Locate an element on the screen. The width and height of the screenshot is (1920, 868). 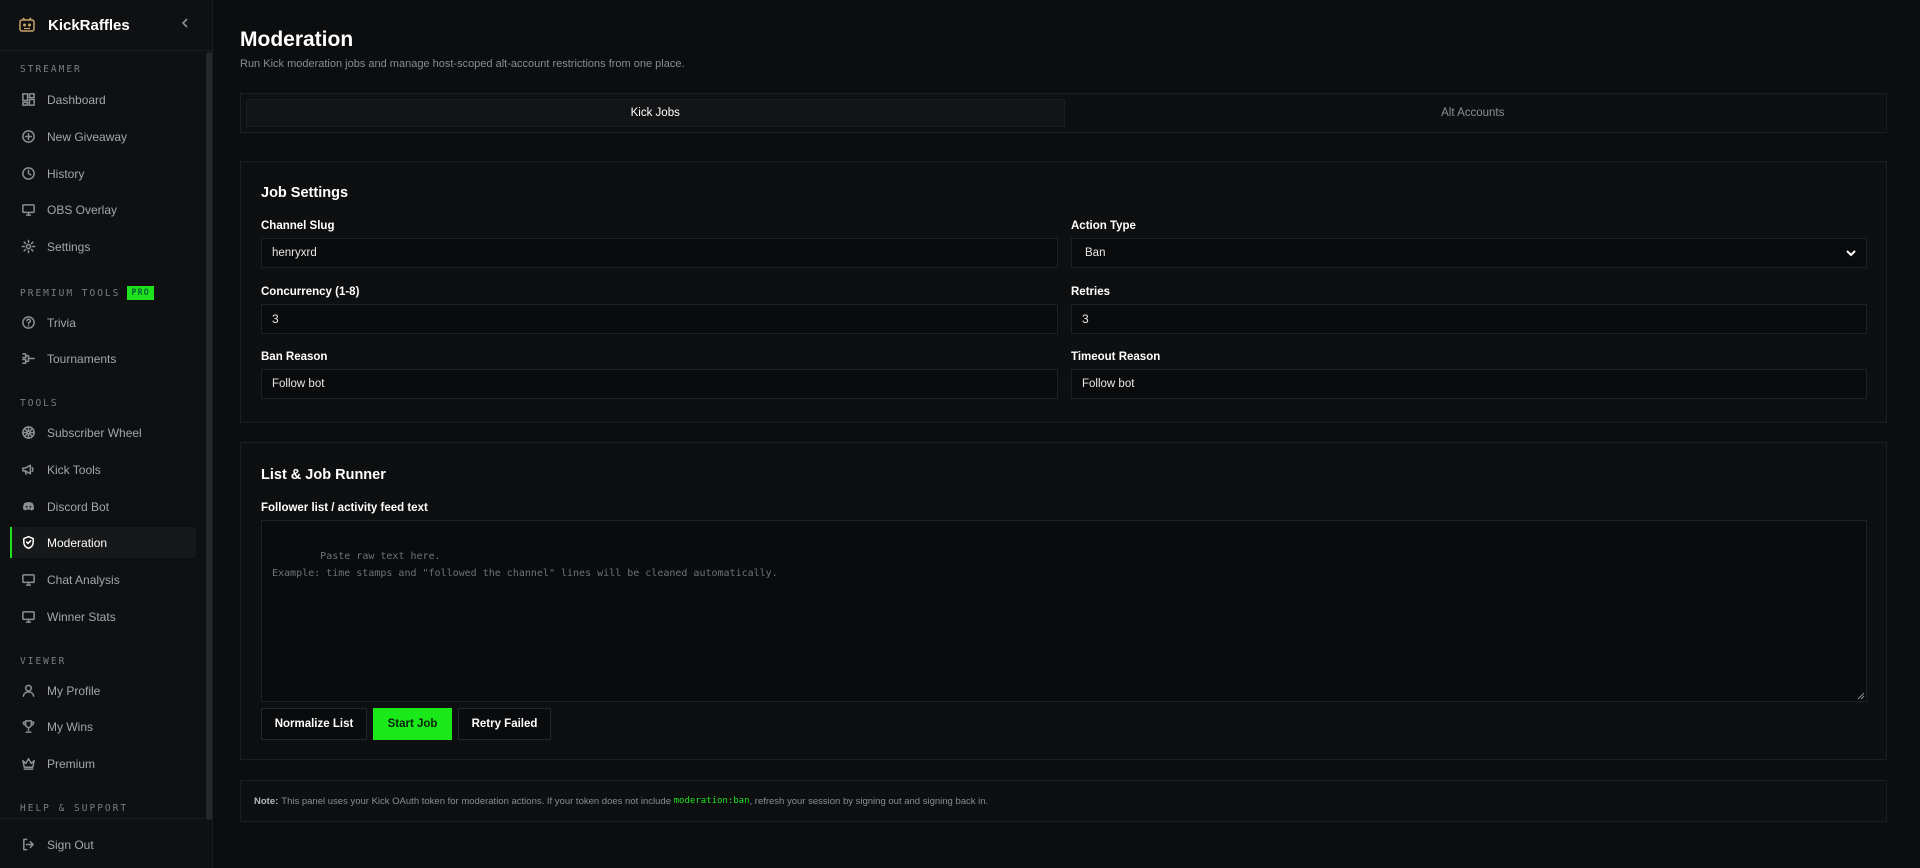
sidebar-item-new-giveaway: New Giveaway is located at coordinates (103, 136).